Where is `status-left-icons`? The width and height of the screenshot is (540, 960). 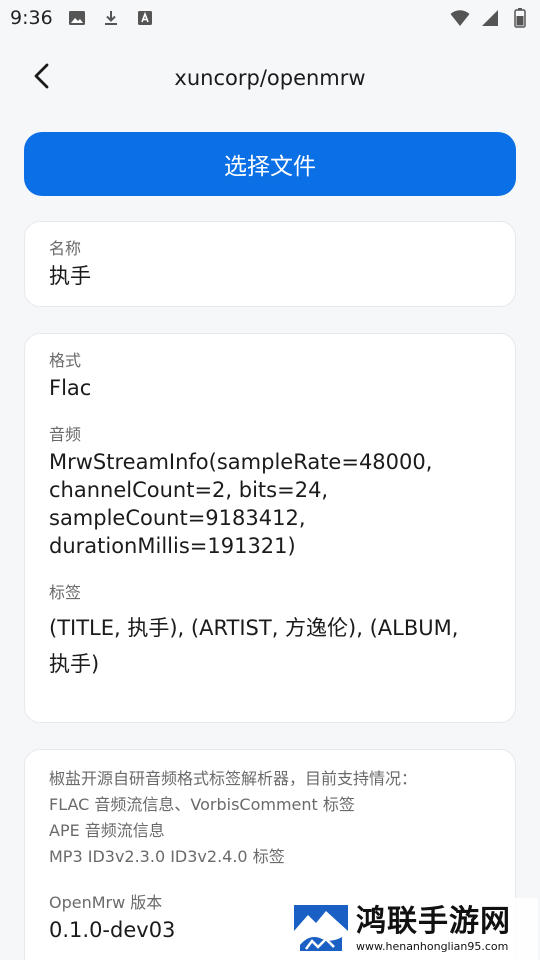
status-left-icons is located at coordinates (111, 18).